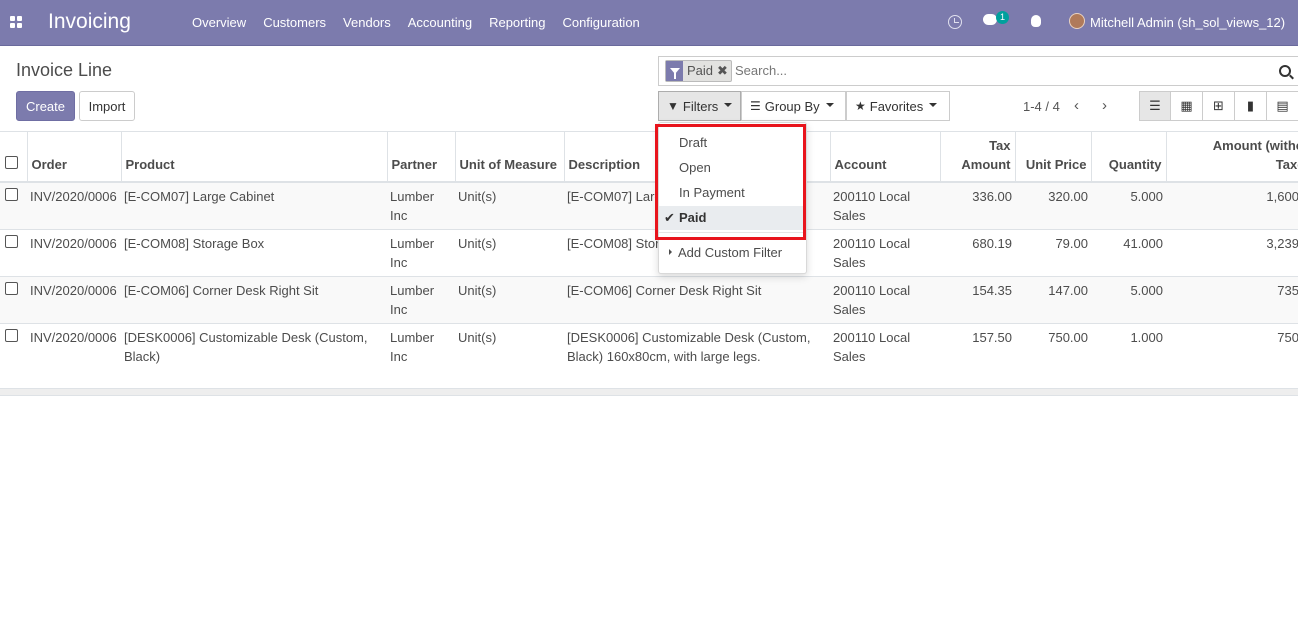  What do you see at coordinates (1251, 106) in the screenshot?
I see `graph-view-icon: ▮` at bounding box center [1251, 106].